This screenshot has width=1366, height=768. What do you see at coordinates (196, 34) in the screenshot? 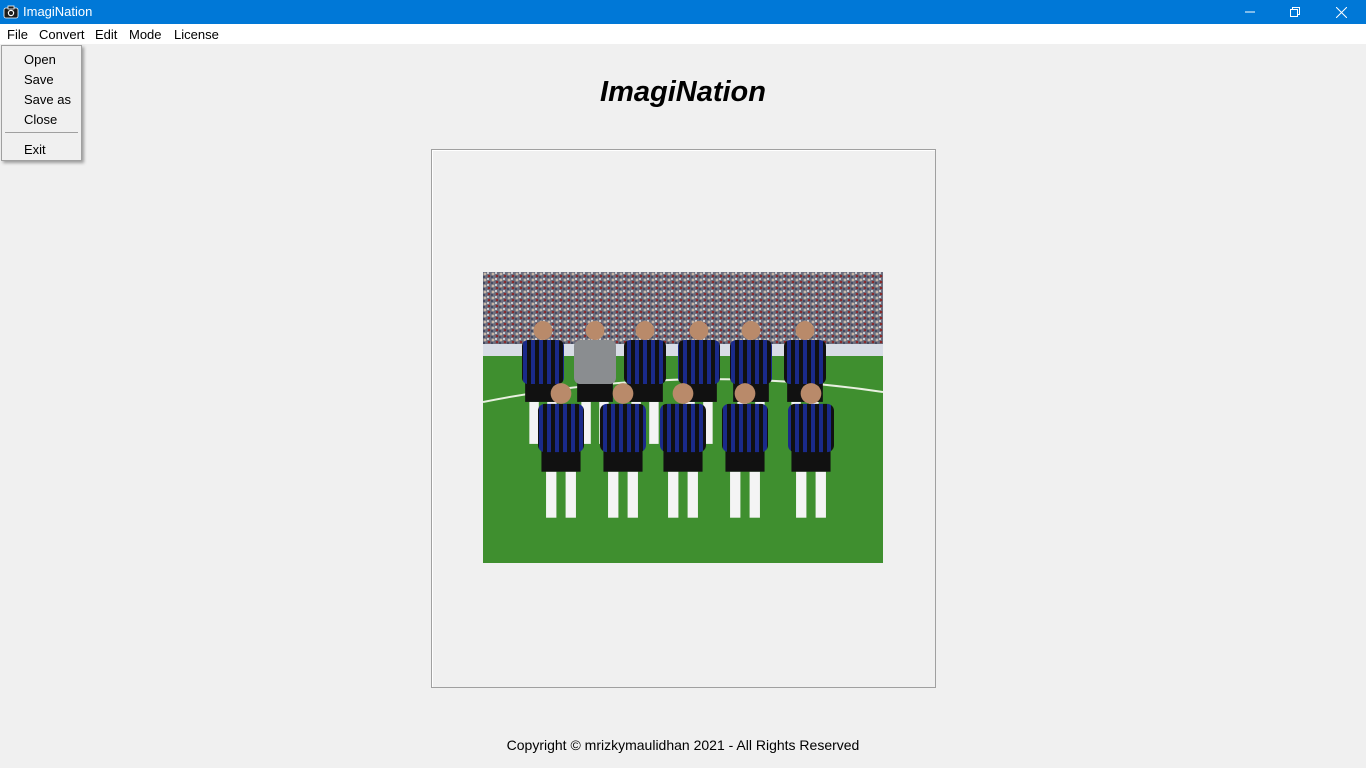
I see `menu-license: License` at bounding box center [196, 34].